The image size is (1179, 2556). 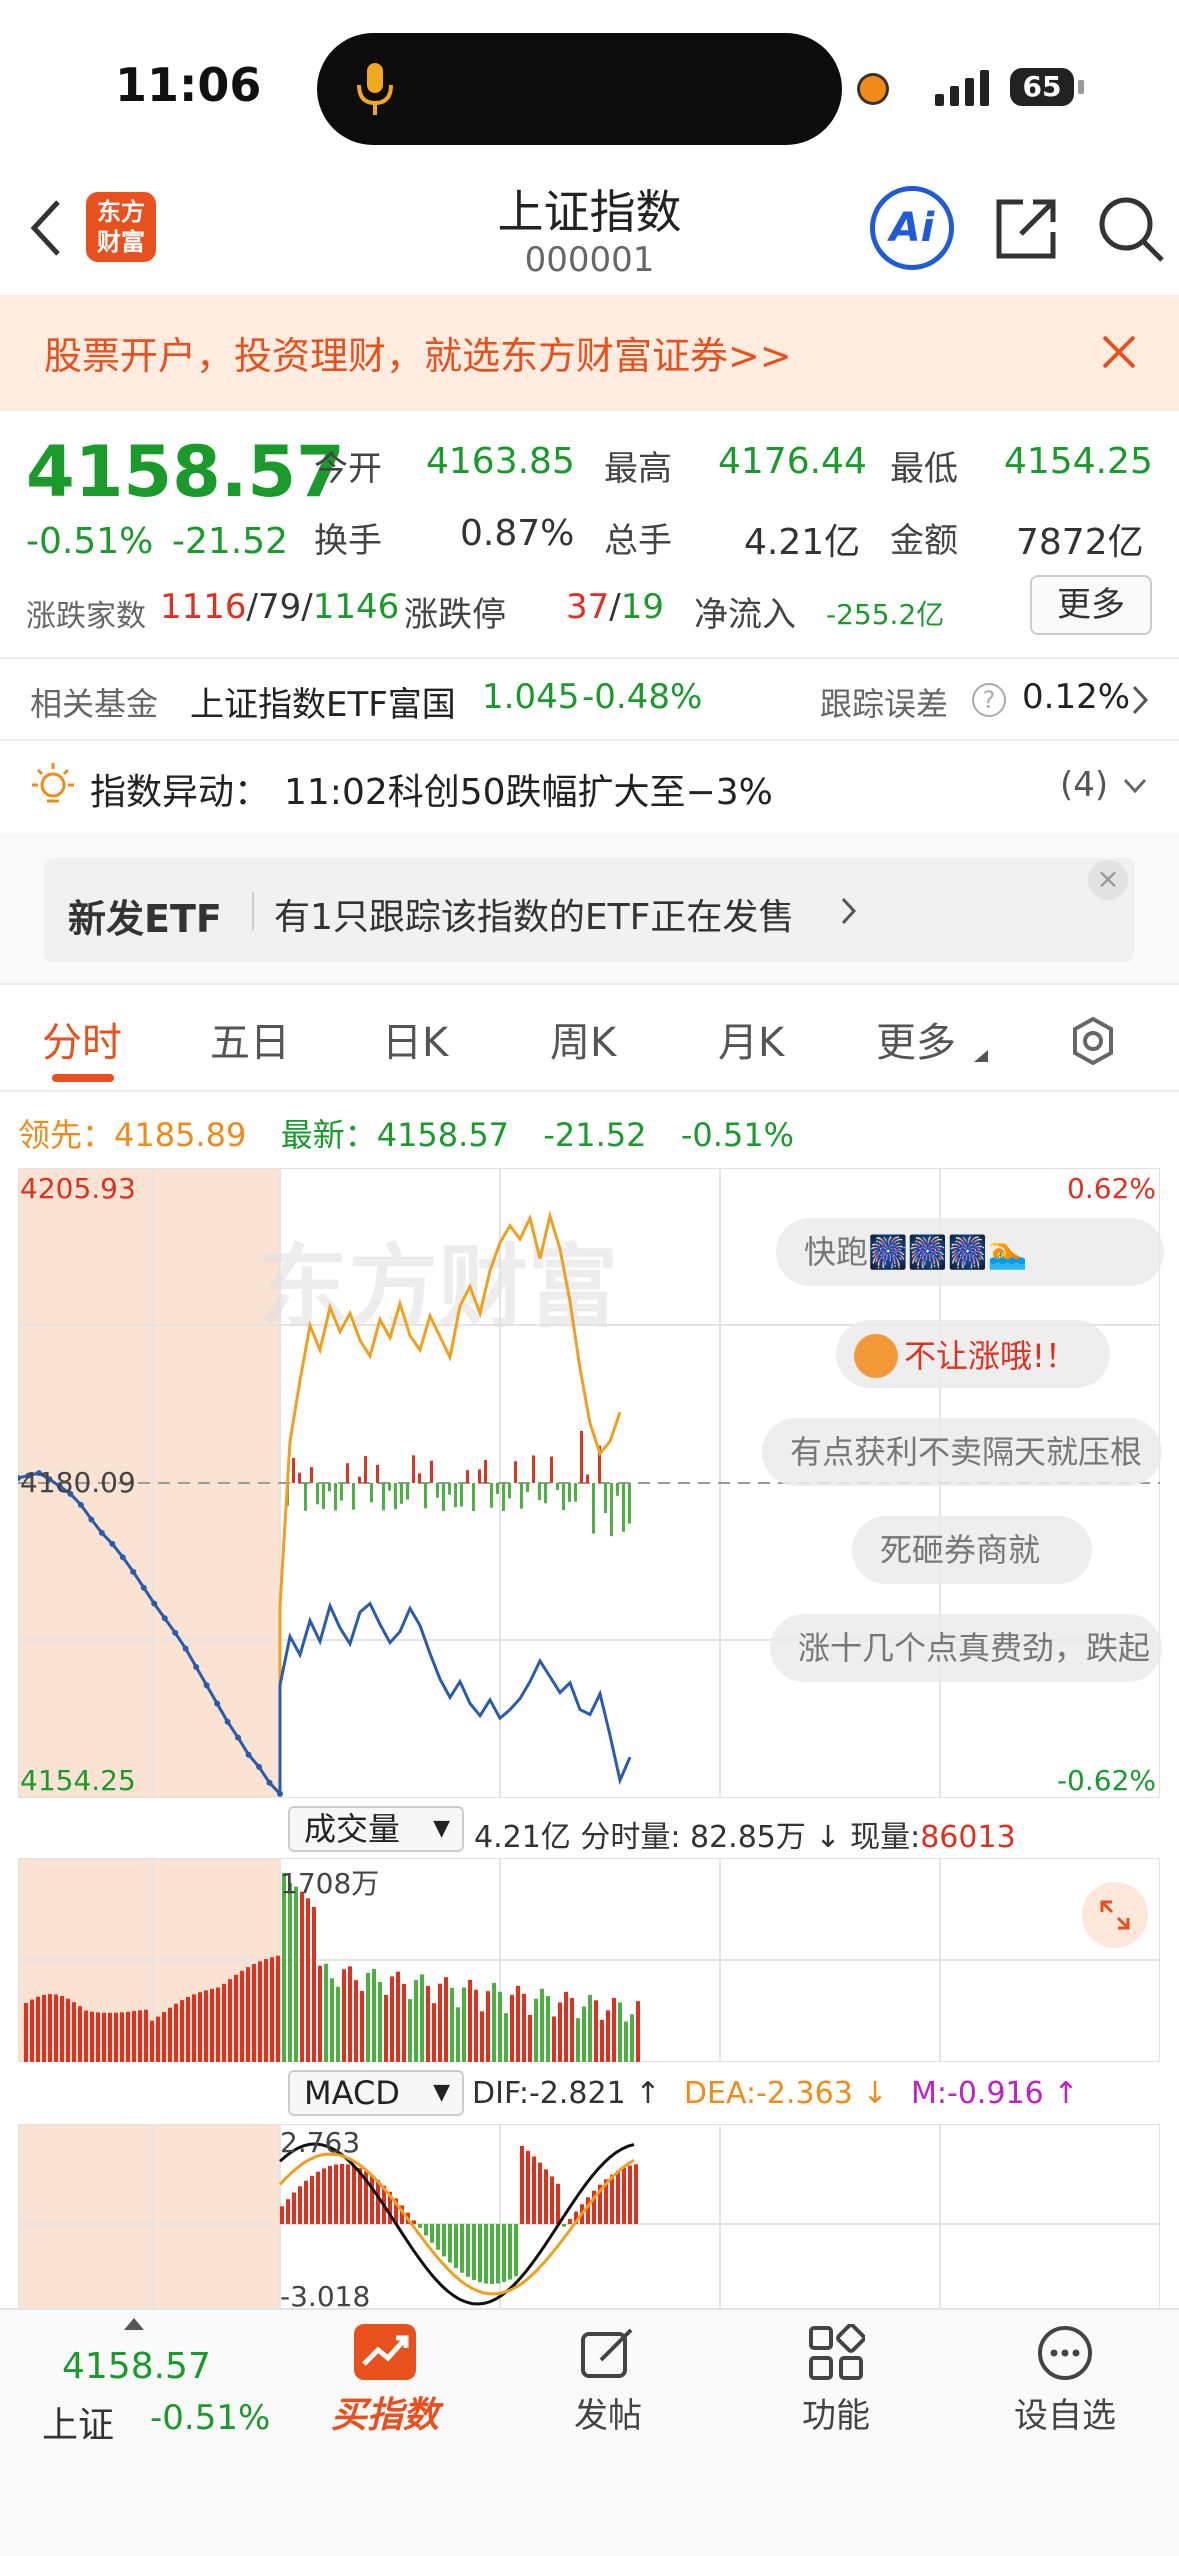 What do you see at coordinates (323, 701) in the screenshot?
I see `fund-name: 上证指数ETF富国` at bounding box center [323, 701].